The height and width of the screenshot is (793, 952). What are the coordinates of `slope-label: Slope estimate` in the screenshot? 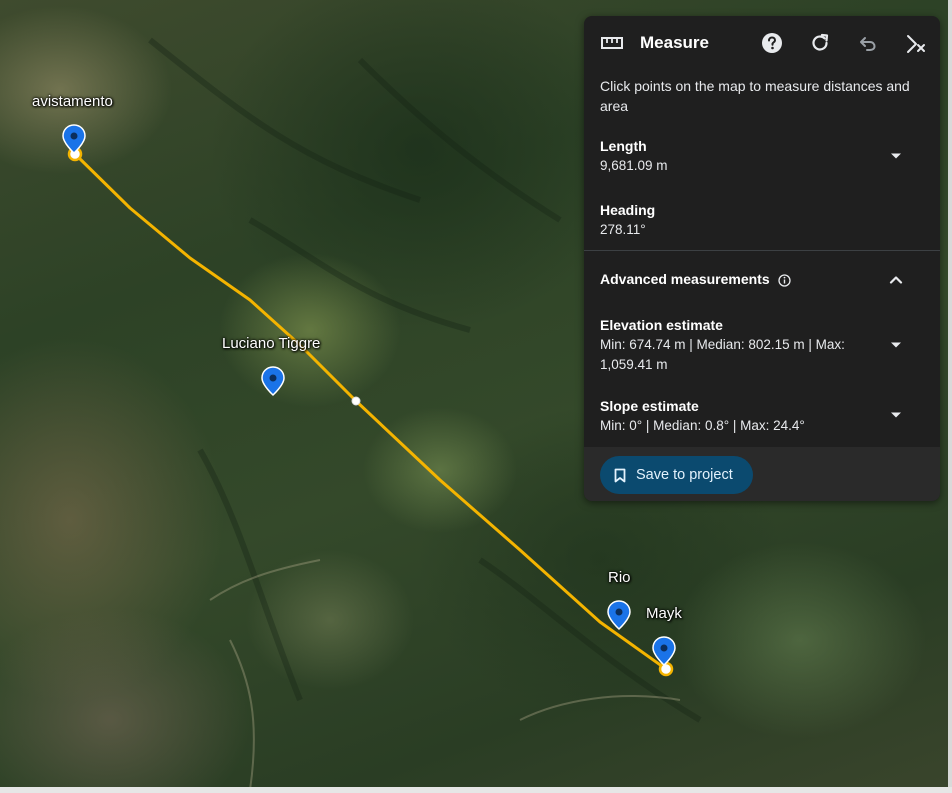 It's located at (649, 406).